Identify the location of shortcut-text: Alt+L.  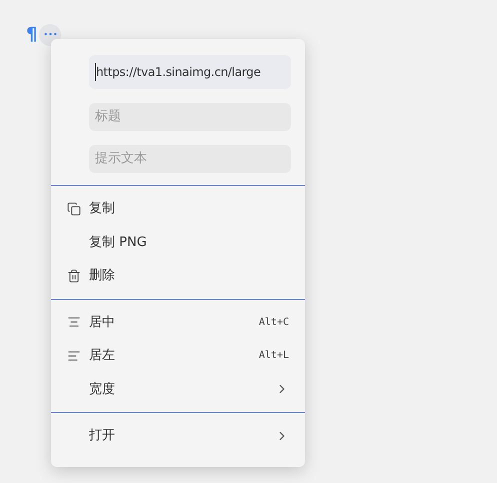
(273, 356).